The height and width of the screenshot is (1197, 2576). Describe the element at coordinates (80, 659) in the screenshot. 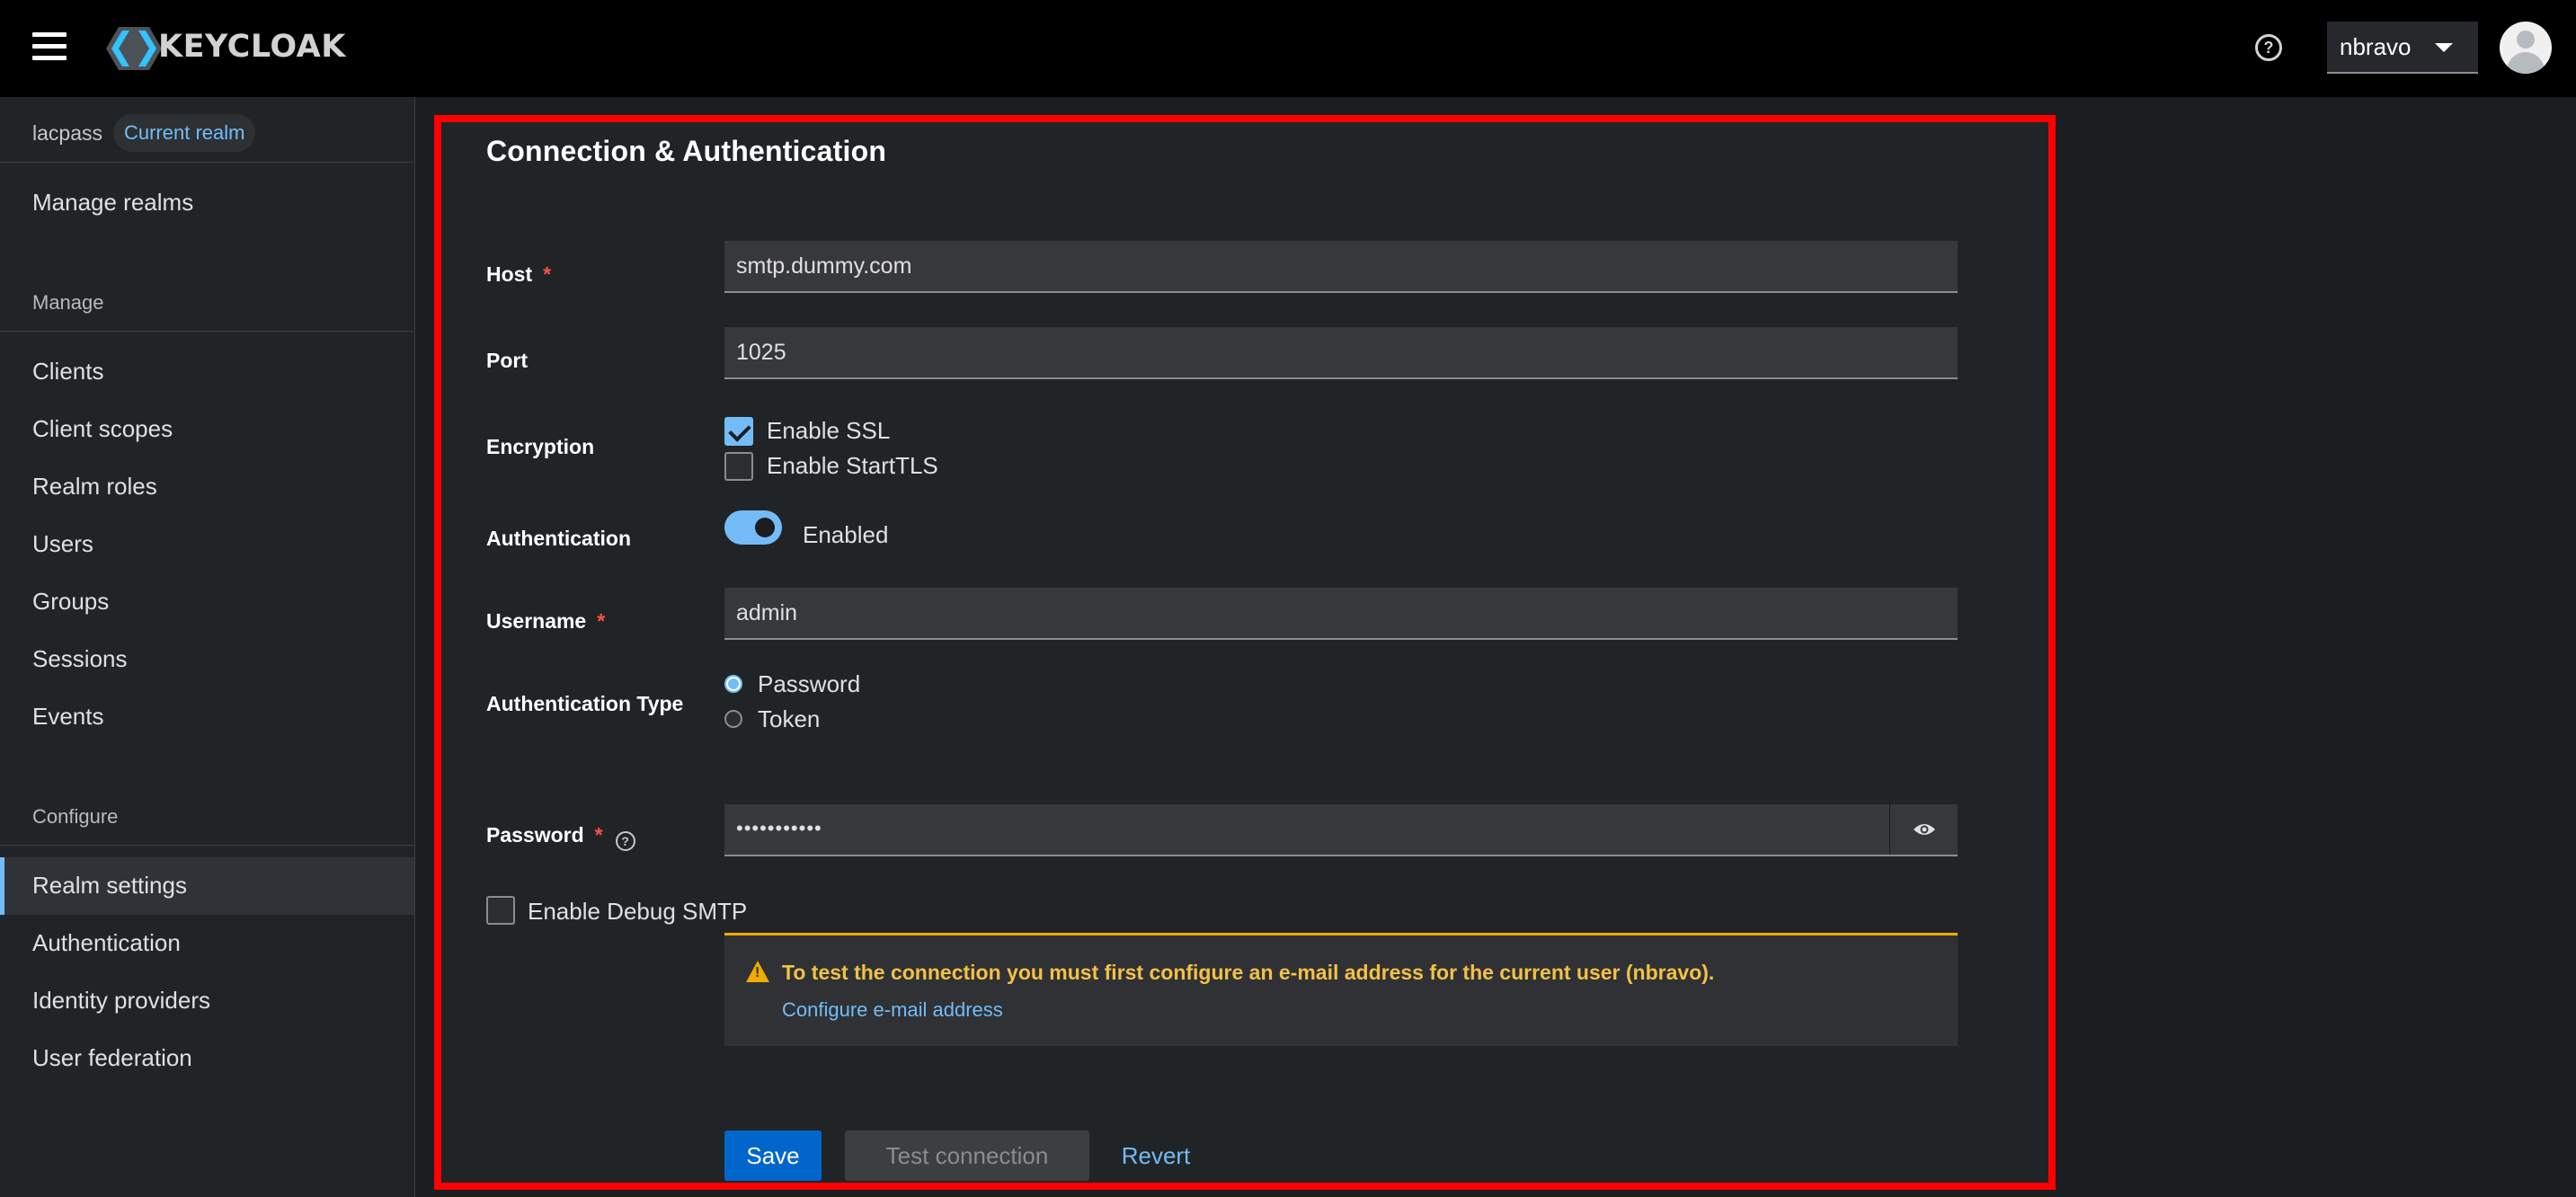

I see `sidebar-item-sessions: Sessions` at that location.